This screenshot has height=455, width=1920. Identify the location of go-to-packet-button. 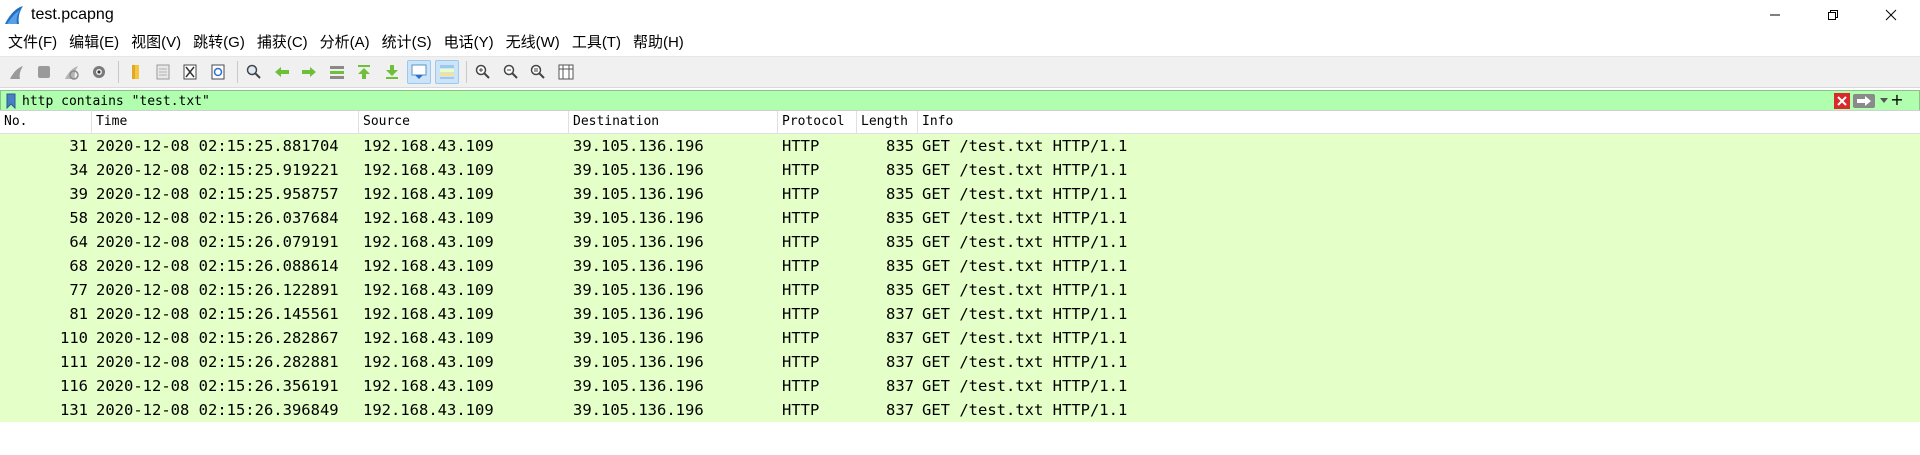
(337, 72).